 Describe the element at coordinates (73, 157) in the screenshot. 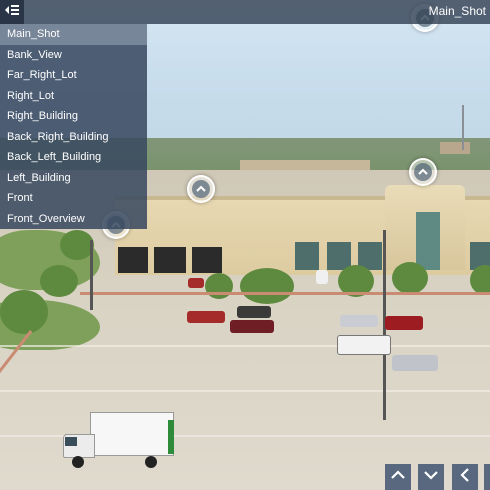

I see `scene-menu-item-back-left-building: Back_Left_Building` at that location.